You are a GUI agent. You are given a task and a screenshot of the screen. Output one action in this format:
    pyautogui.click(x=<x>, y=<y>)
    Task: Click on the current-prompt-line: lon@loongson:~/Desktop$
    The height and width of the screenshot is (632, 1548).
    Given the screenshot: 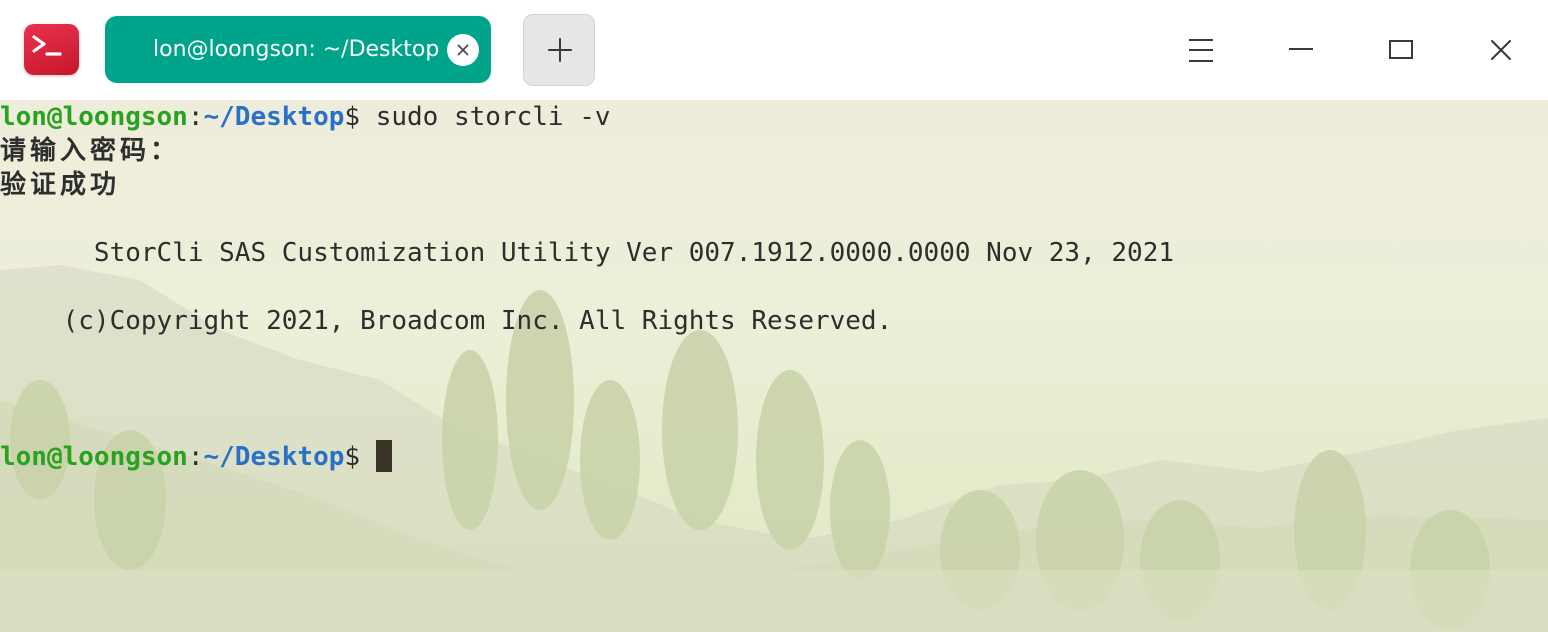 What is the action you would take?
    pyautogui.click(x=196, y=456)
    